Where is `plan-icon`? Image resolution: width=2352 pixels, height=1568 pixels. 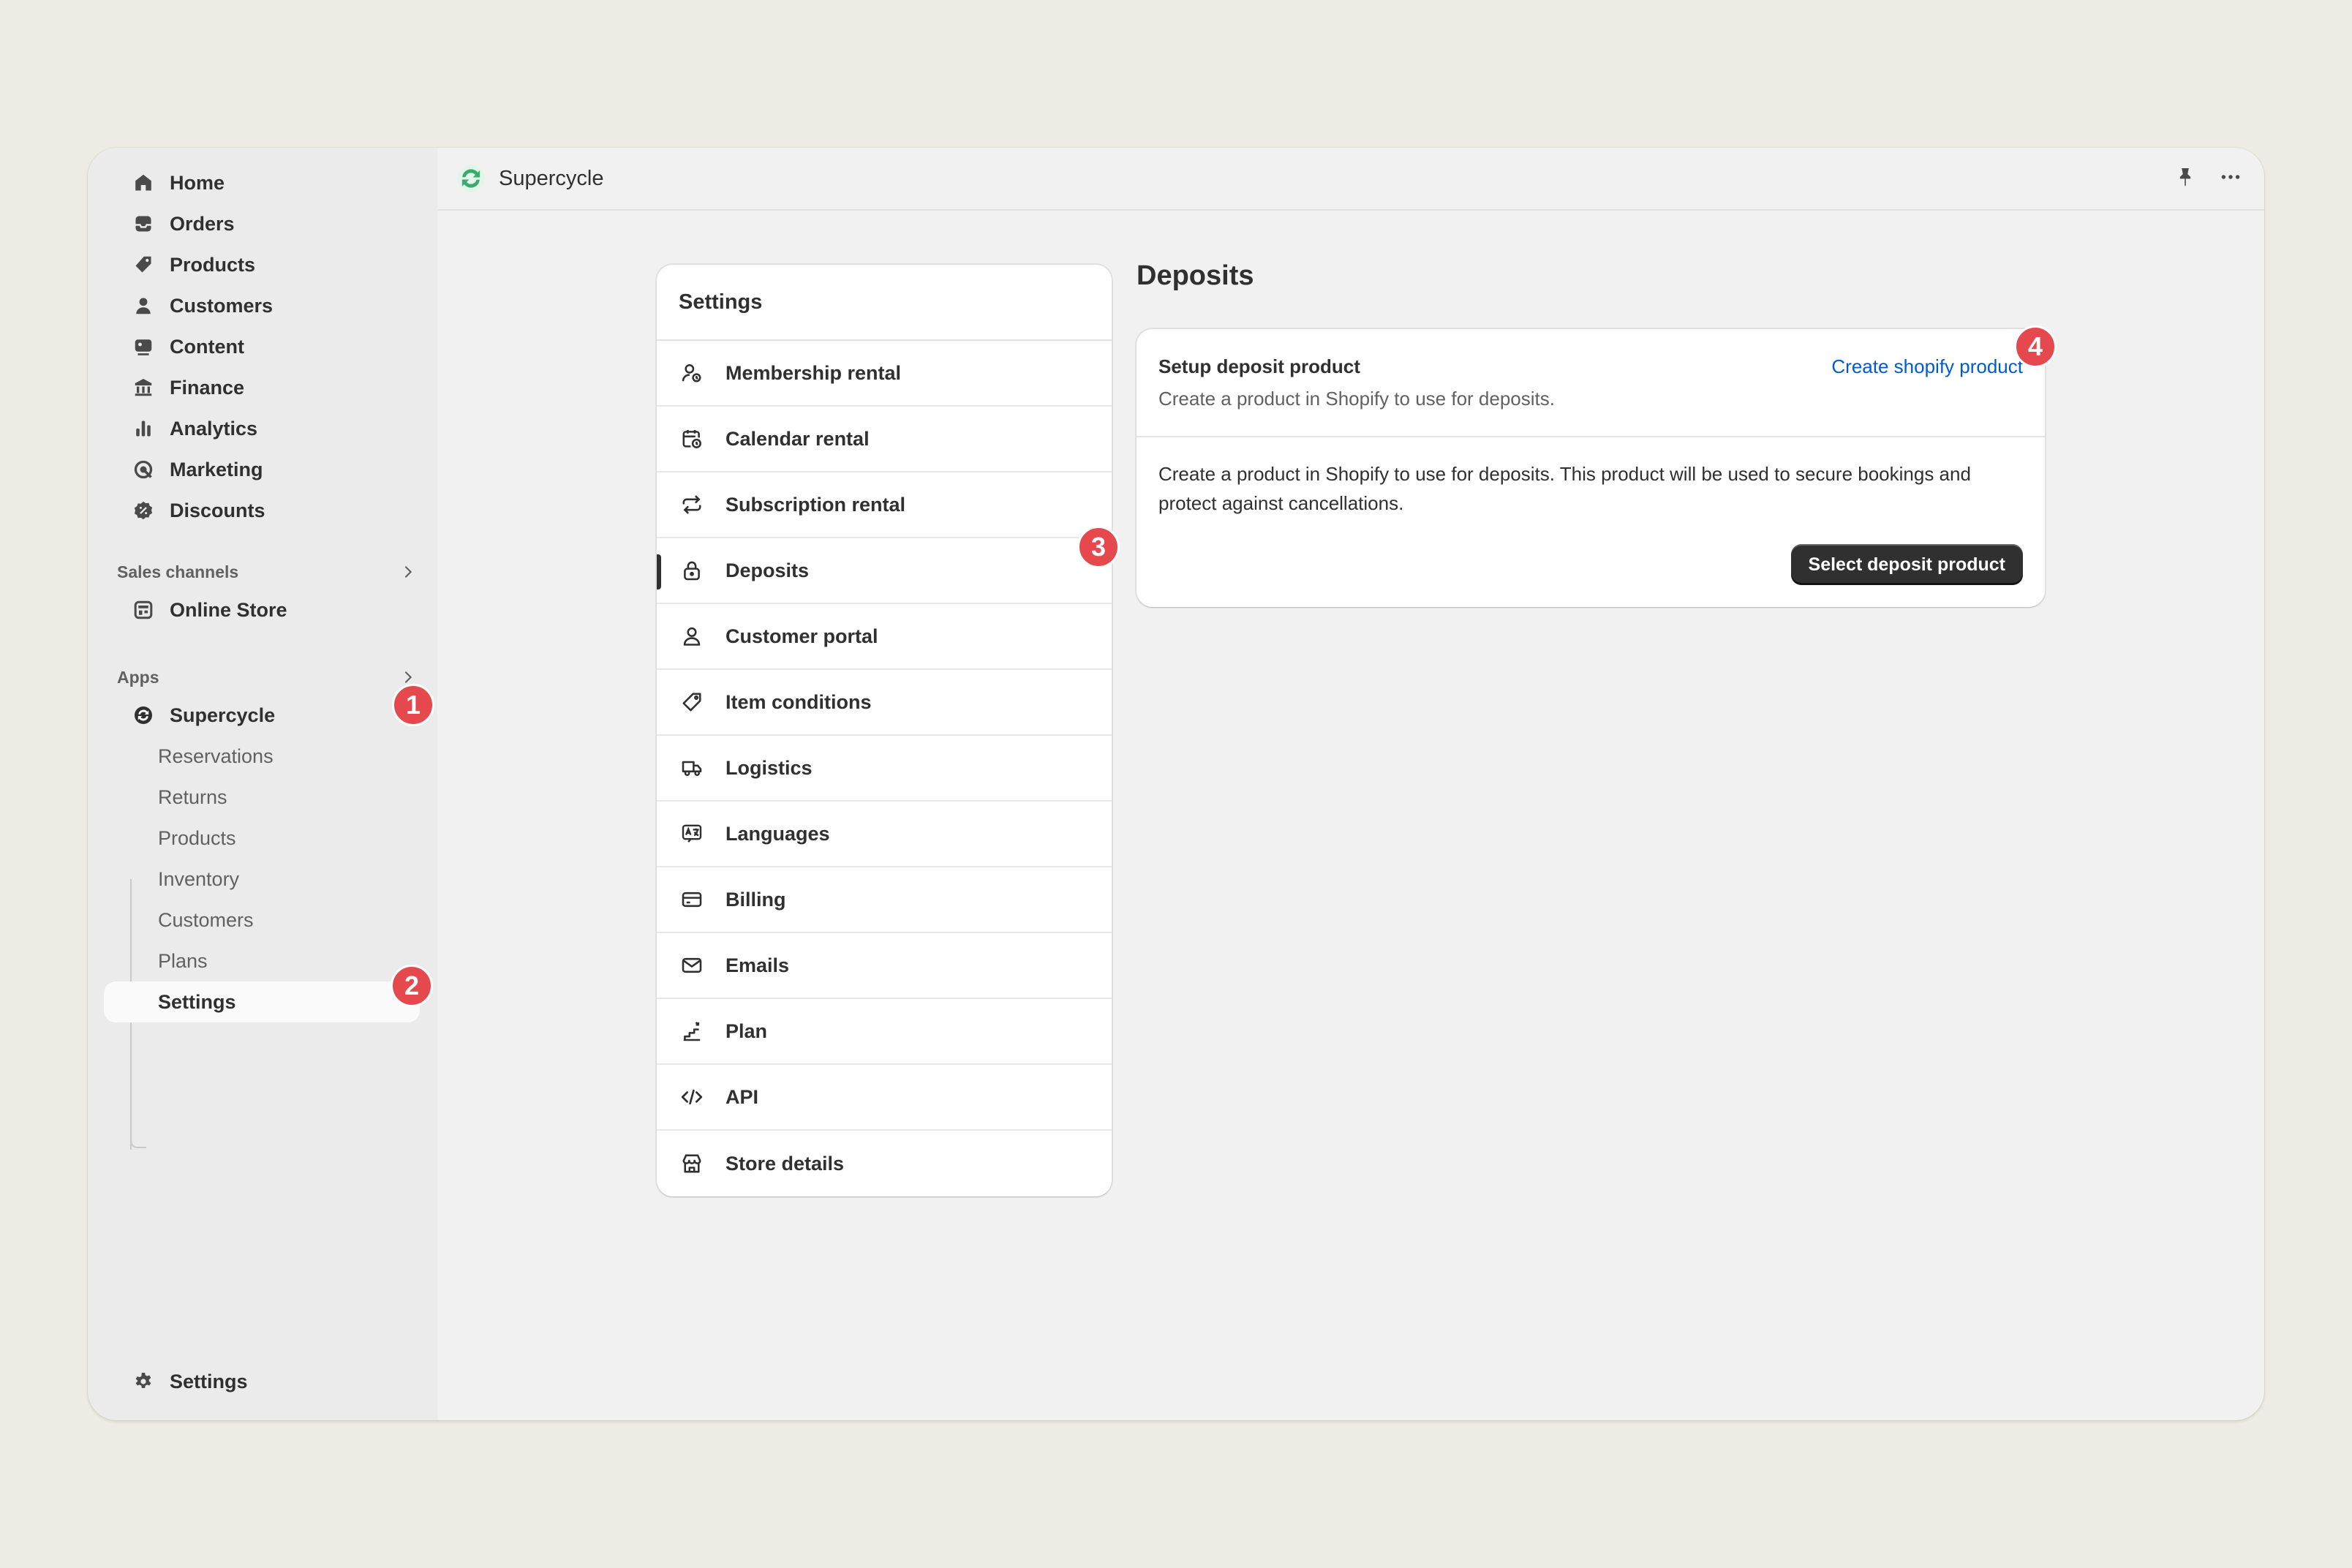
plan-icon is located at coordinates (692, 1031).